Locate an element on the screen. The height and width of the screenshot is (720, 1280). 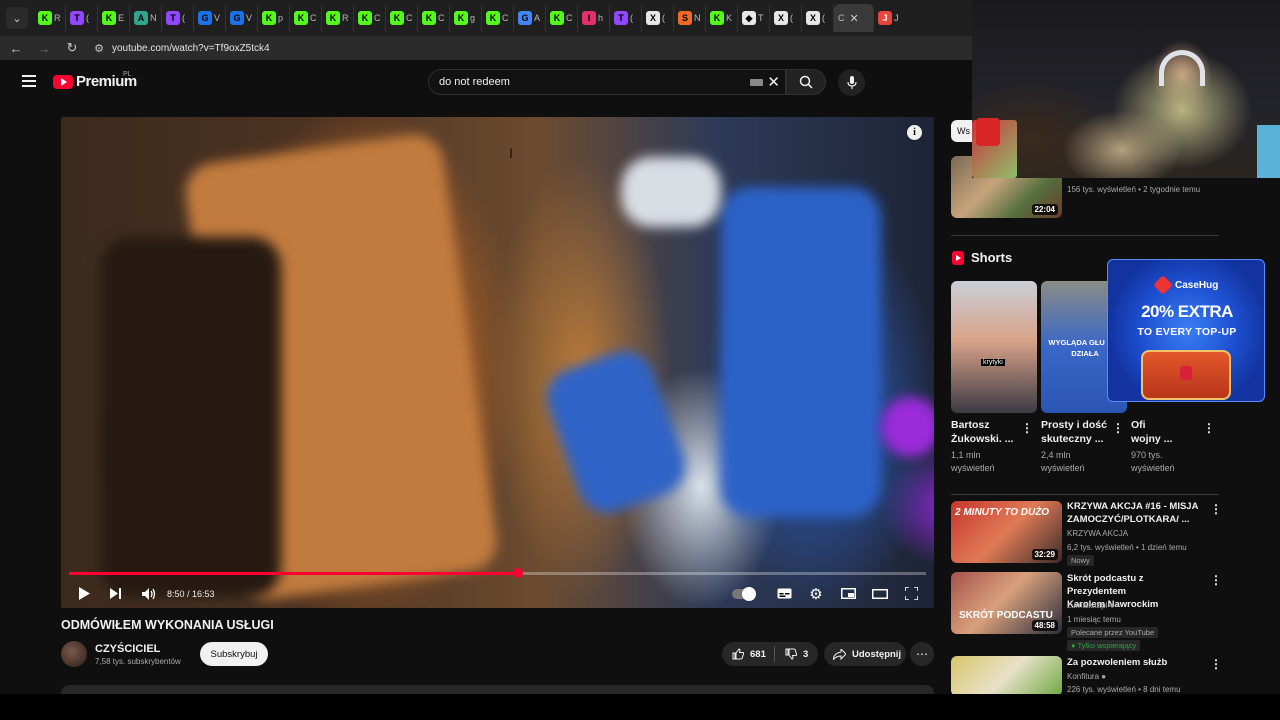
tab-label: V is located at coordinates (249, 18).